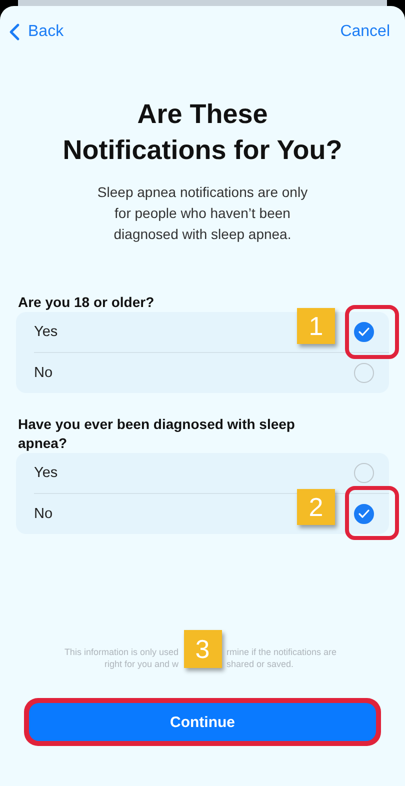  What do you see at coordinates (316, 326) in the screenshot?
I see `callout-badge: 1` at bounding box center [316, 326].